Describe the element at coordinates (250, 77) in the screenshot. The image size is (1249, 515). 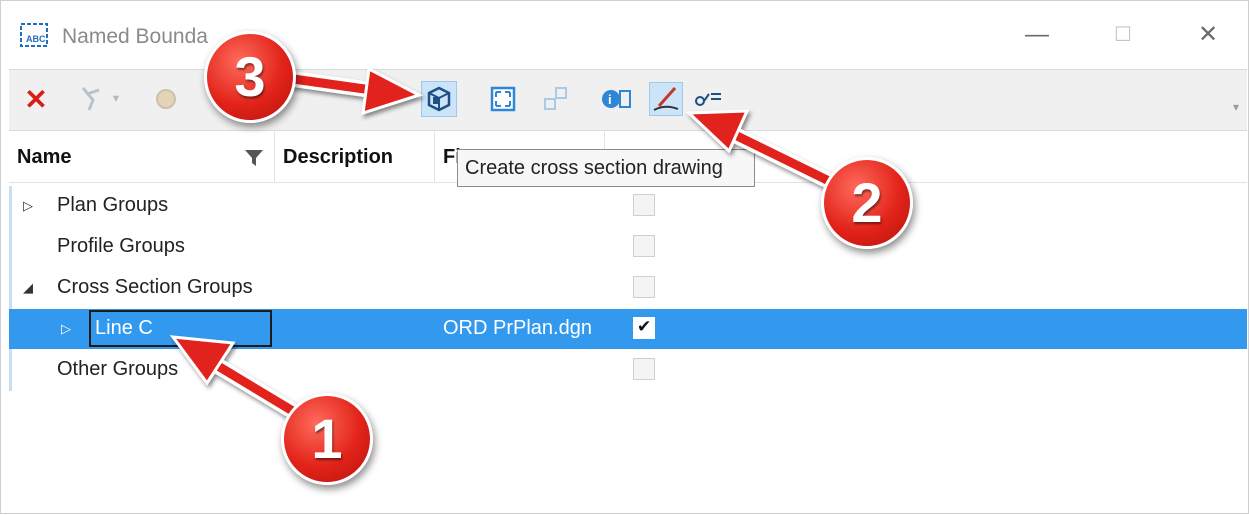
I see `callout-3: 3` at that location.